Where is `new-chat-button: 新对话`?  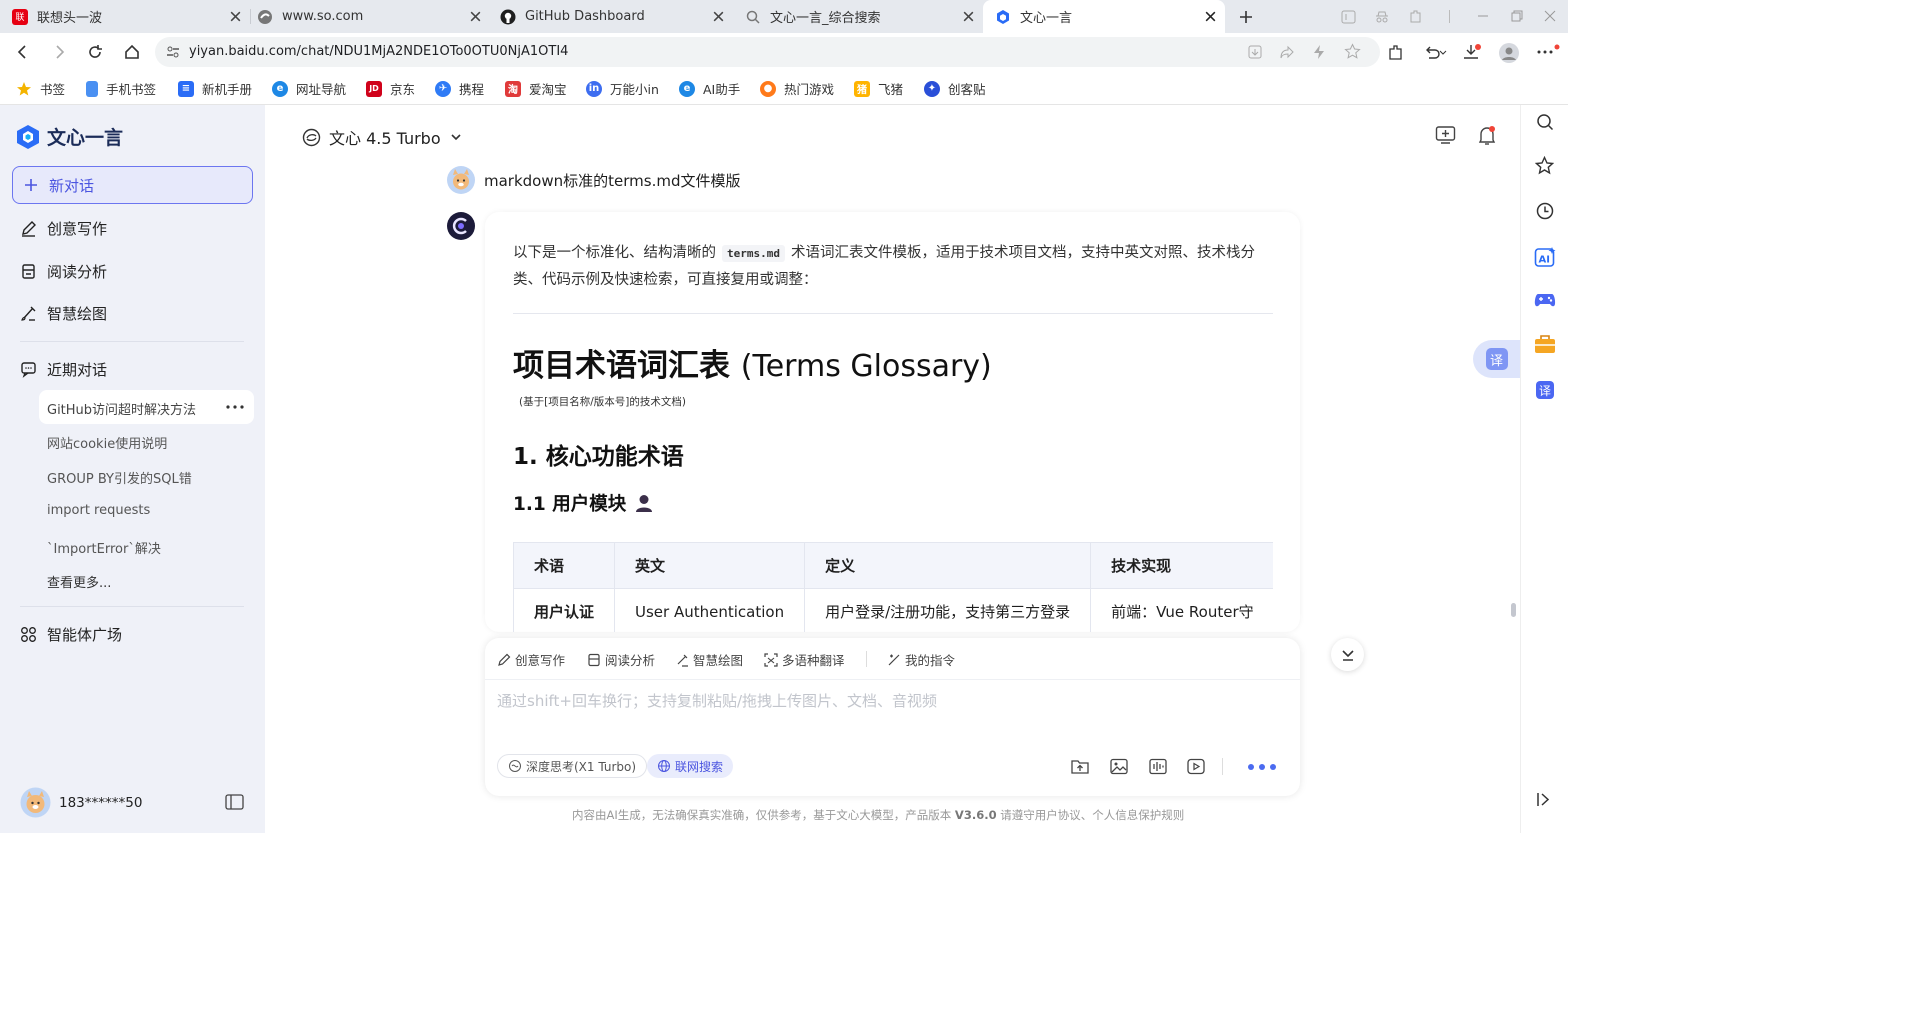 new-chat-button: 新对话 is located at coordinates (132, 185).